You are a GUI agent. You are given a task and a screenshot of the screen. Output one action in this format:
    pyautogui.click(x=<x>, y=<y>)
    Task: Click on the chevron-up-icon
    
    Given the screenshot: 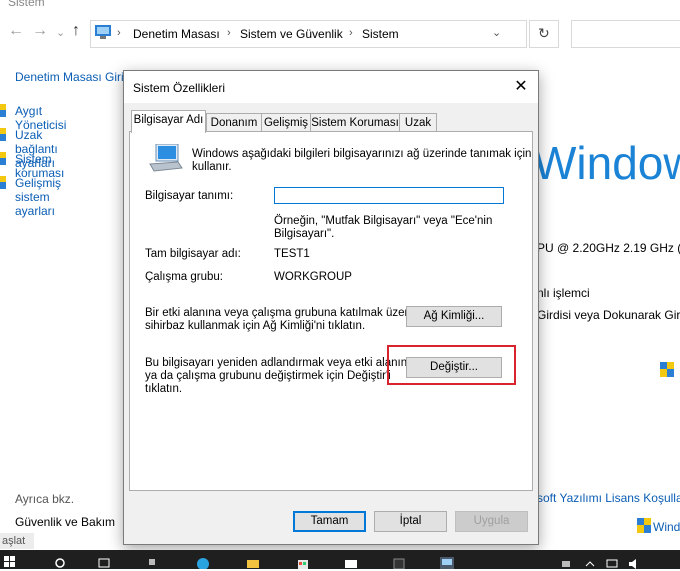 What is the action you would take?
    pyautogui.click(x=590, y=563)
    